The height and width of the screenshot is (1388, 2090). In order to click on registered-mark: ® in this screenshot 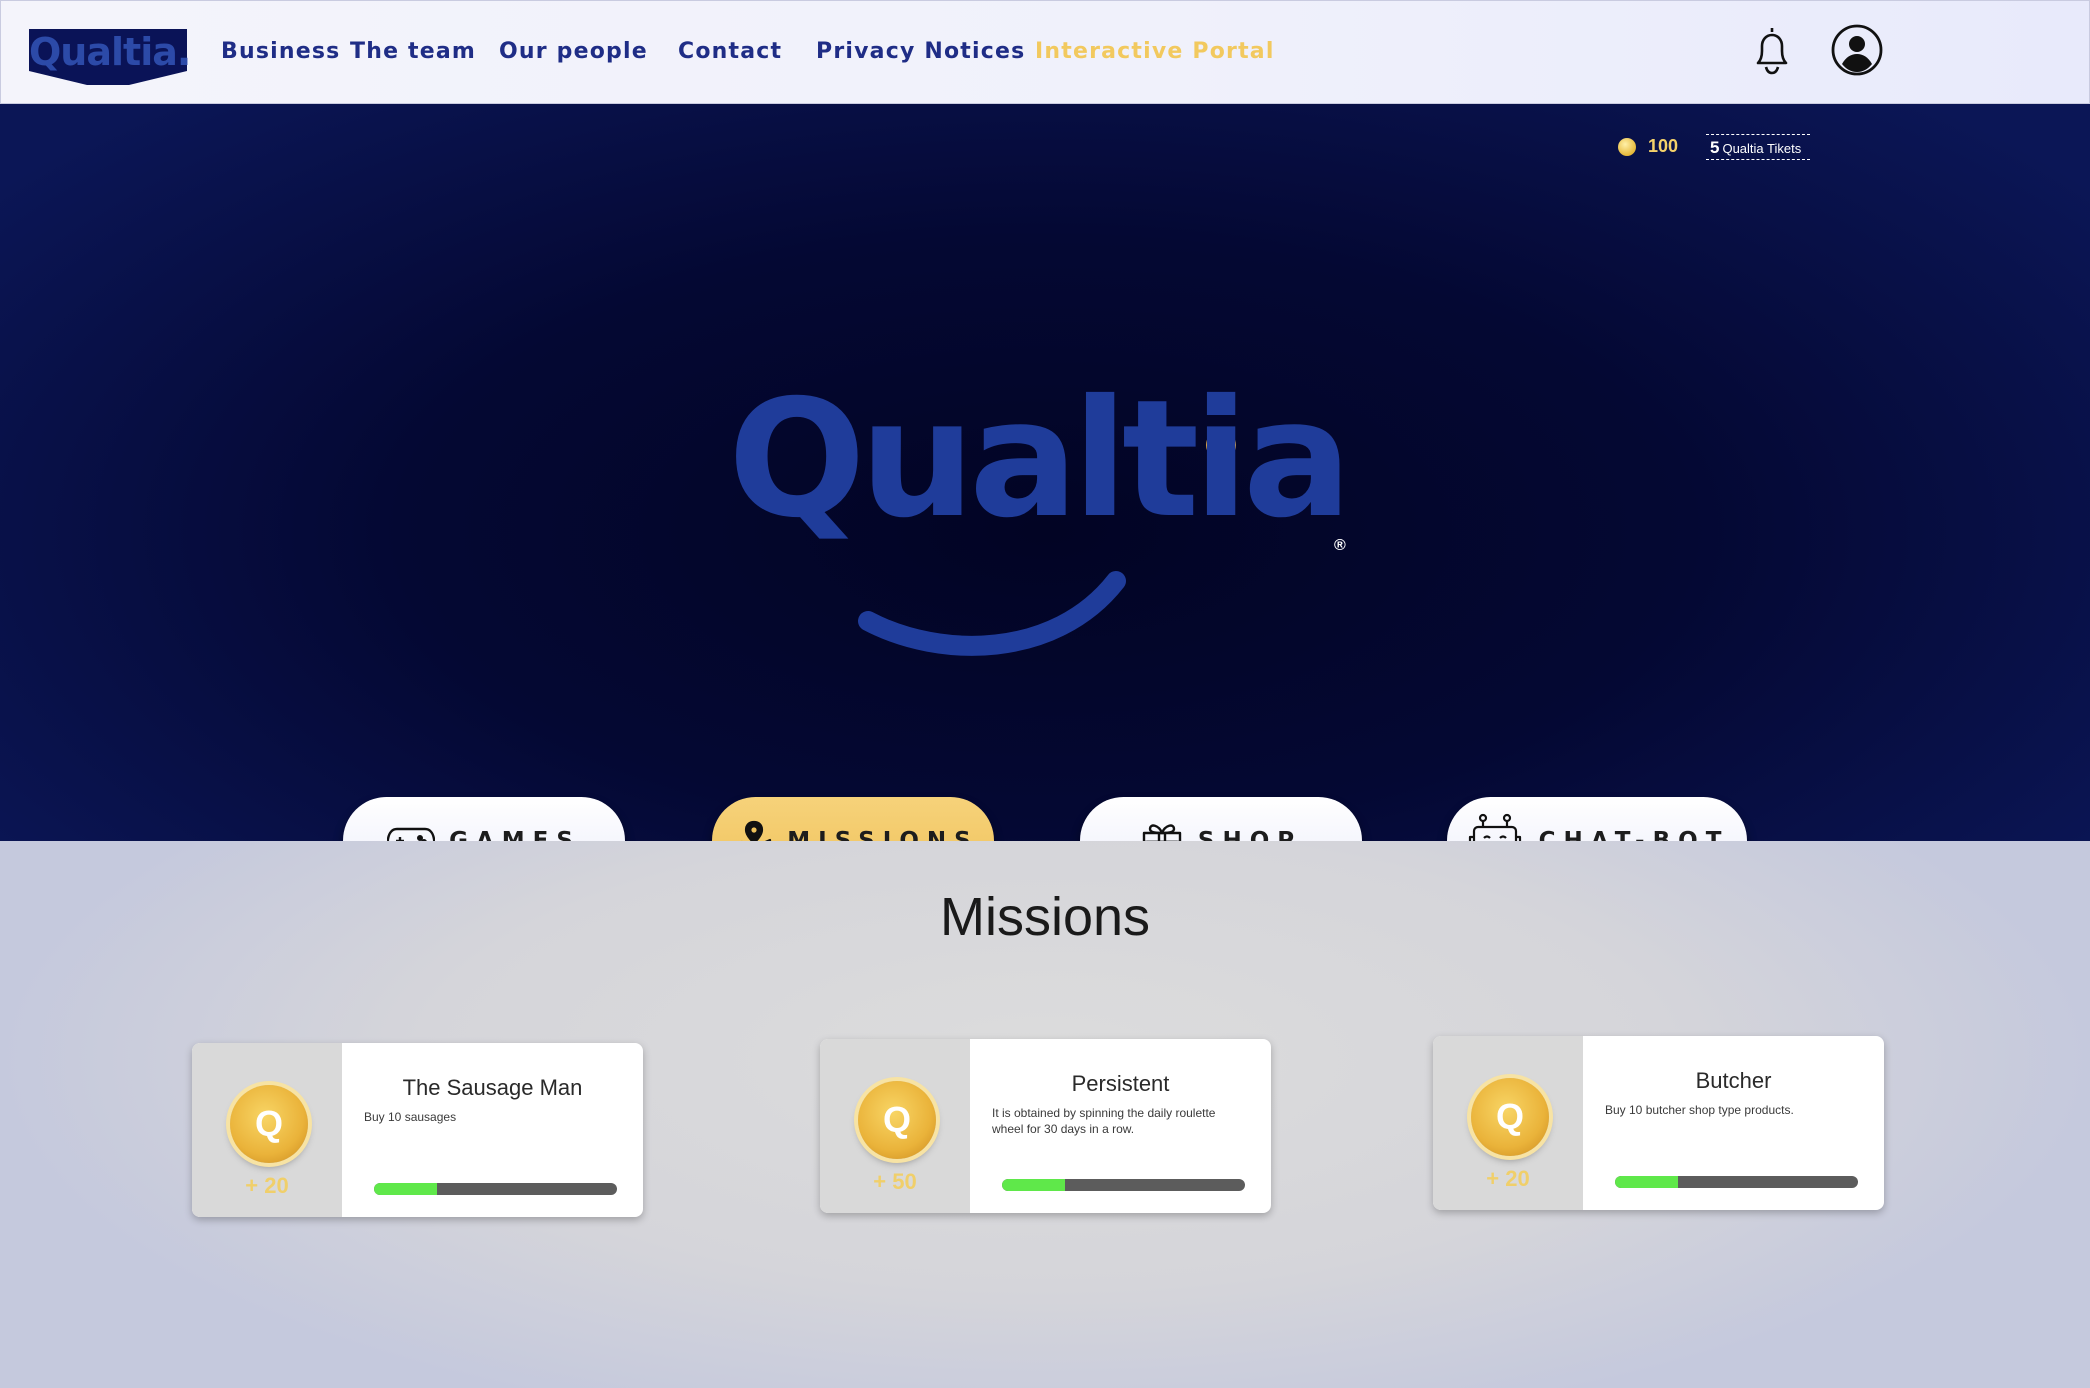, I will do `click(1340, 545)`.